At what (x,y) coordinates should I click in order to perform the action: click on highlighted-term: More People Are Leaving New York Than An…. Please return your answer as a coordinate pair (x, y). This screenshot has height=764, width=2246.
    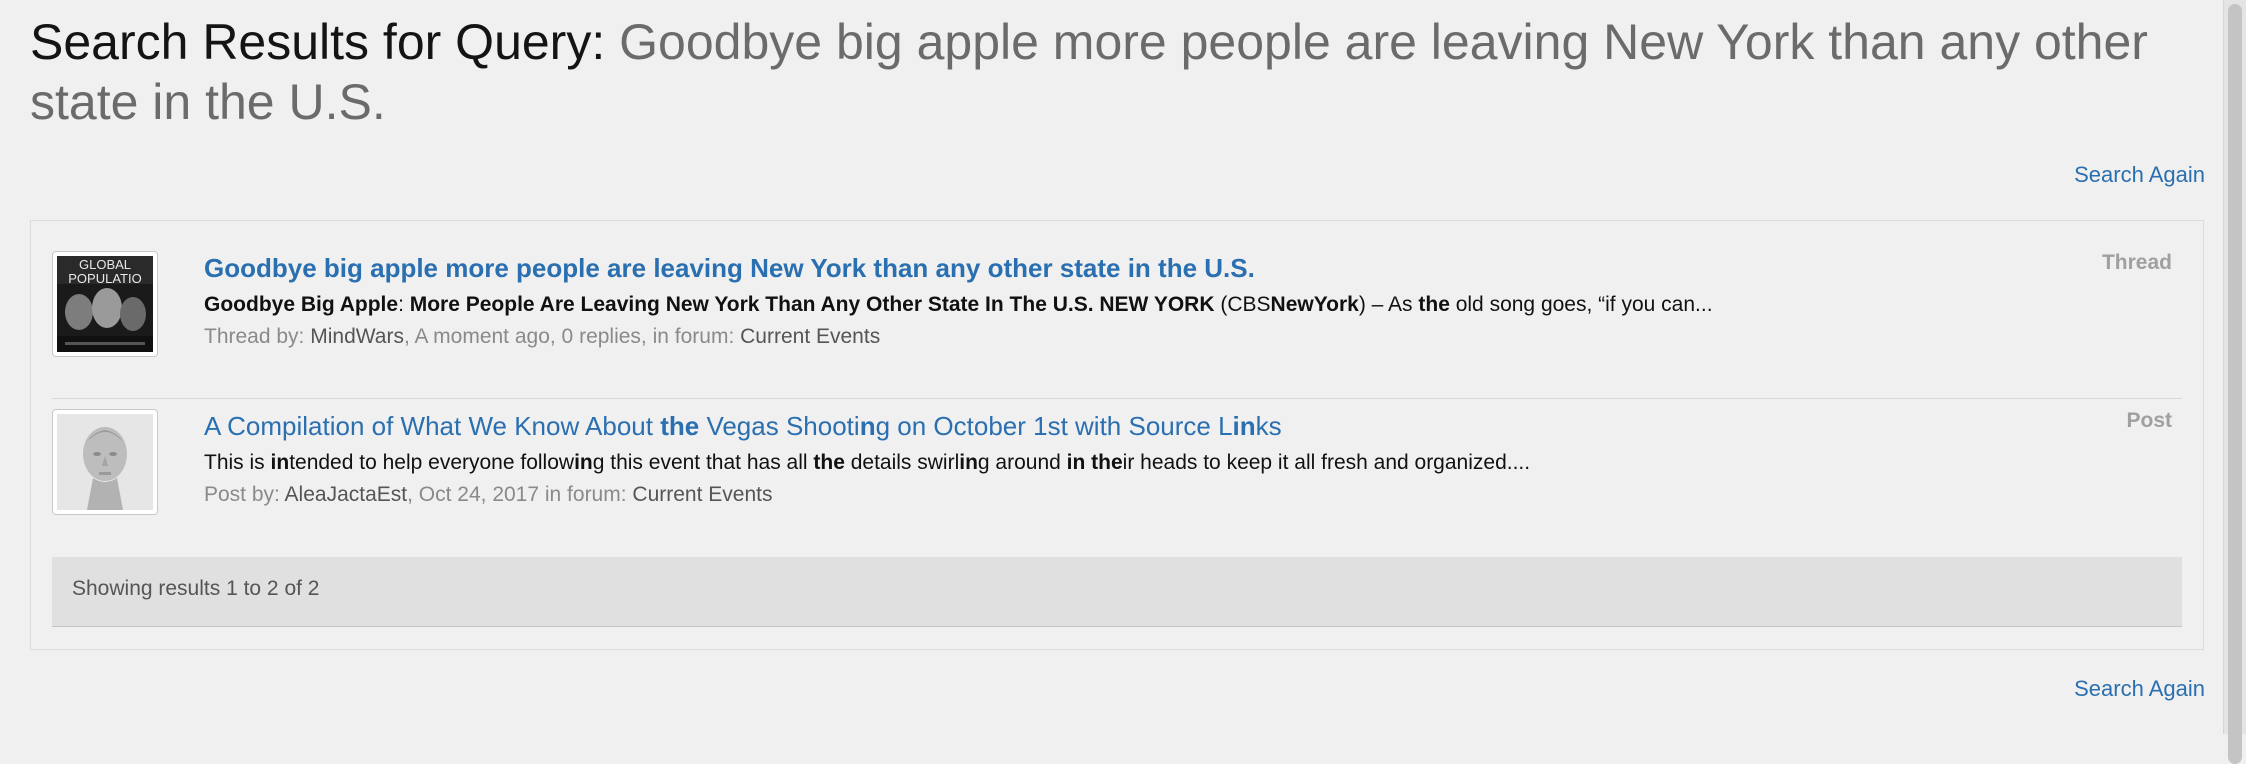
    Looking at the image, I should click on (812, 304).